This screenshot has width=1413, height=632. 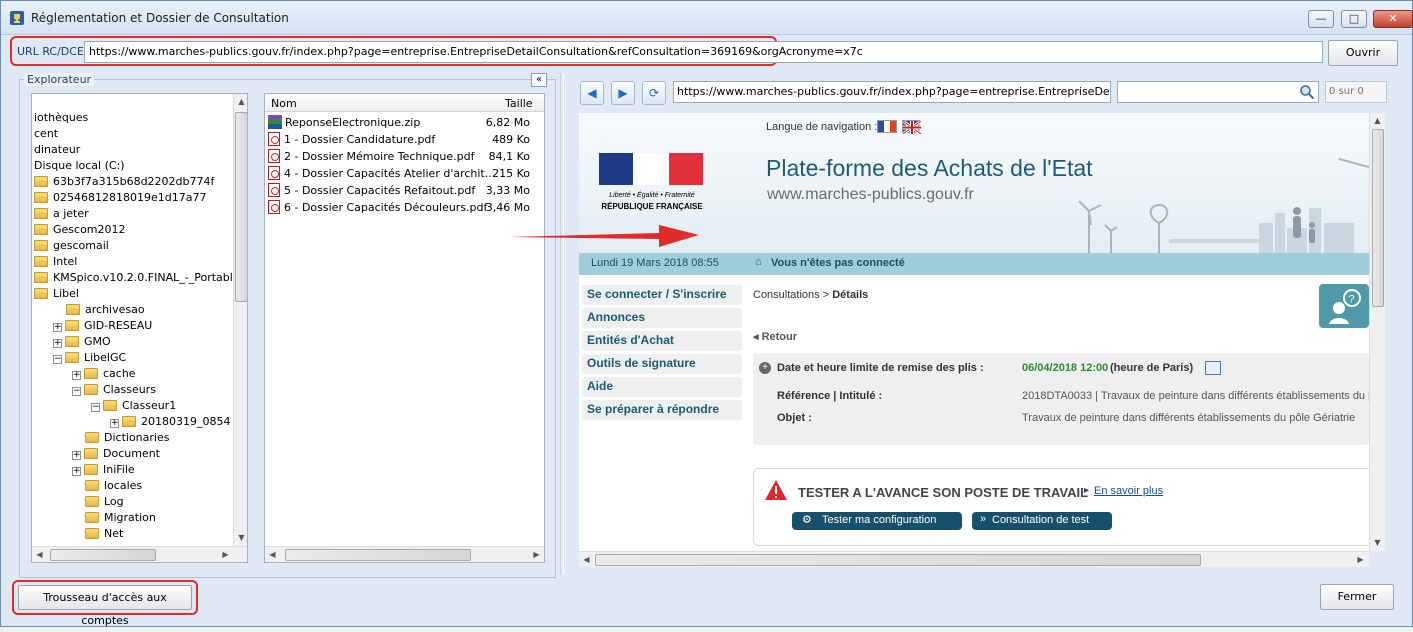 What do you see at coordinates (79, 166) in the screenshot?
I see `tree-item: Disque local (C:)` at bounding box center [79, 166].